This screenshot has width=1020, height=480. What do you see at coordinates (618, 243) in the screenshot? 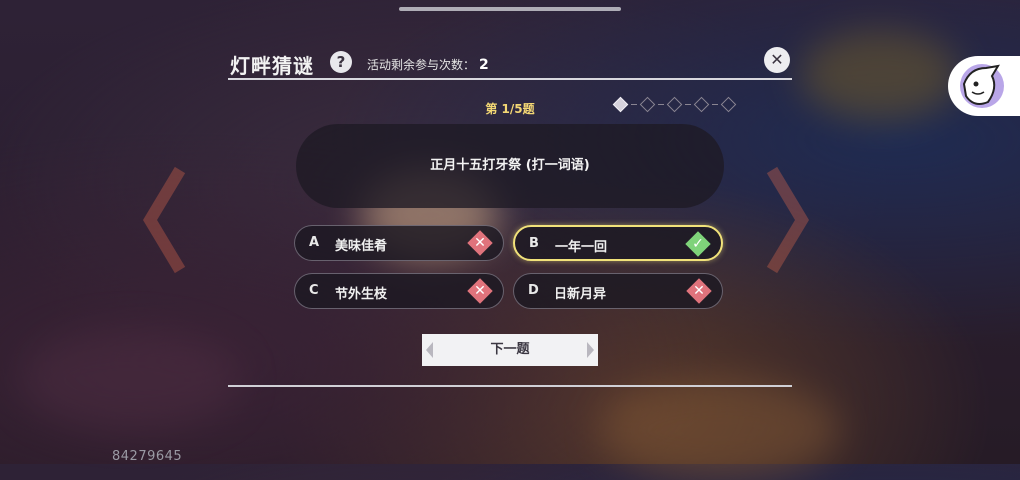
I see `option-b-button: B 一年一回 ✓` at bounding box center [618, 243].